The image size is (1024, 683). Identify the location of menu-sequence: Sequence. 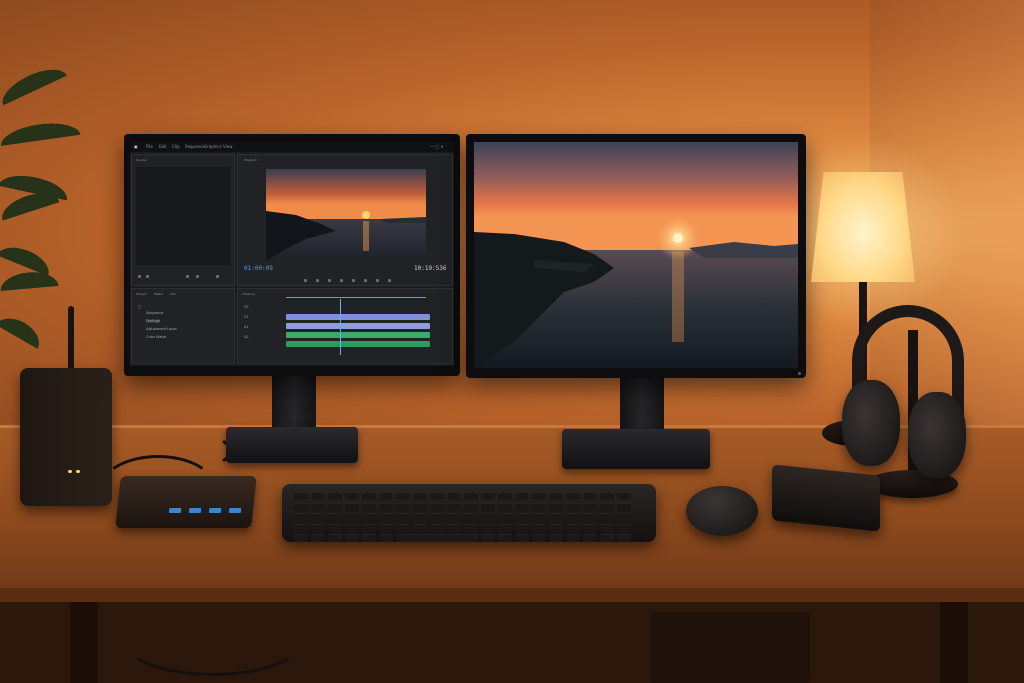
(195, 146).